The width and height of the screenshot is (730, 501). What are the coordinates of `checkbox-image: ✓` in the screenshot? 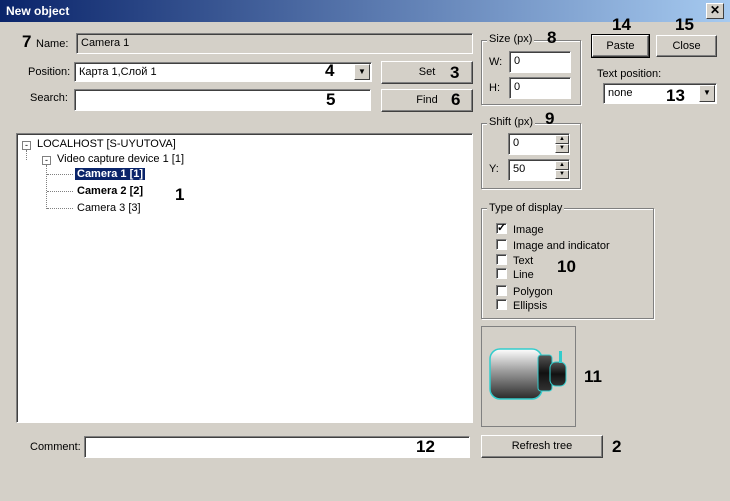 It's located at (501, 228).